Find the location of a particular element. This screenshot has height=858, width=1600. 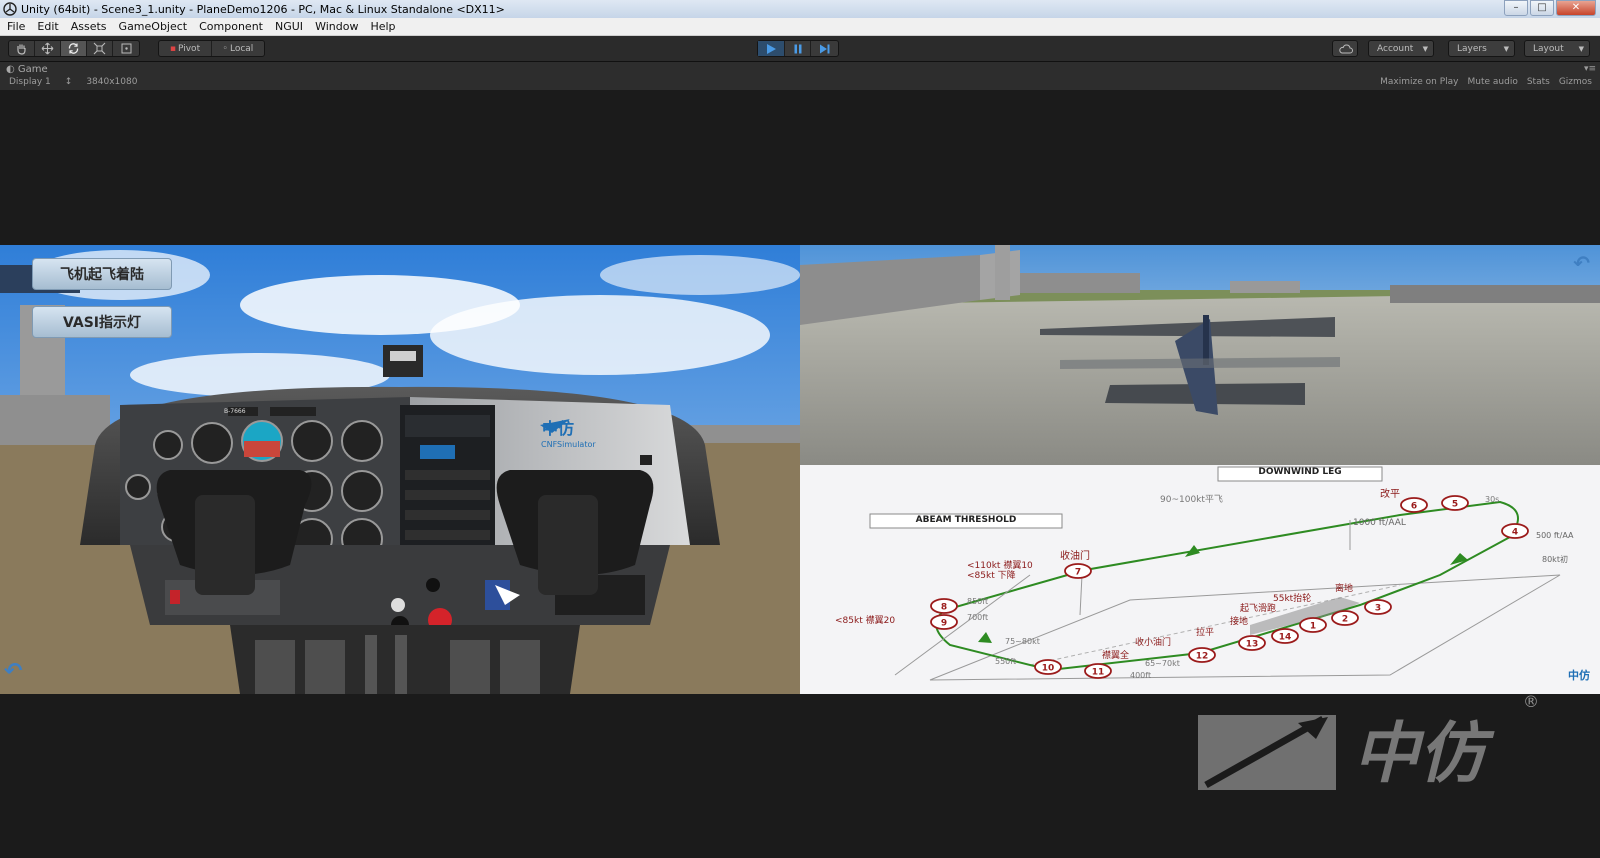

hand-tool-icon is located at coordinates (22, 48).